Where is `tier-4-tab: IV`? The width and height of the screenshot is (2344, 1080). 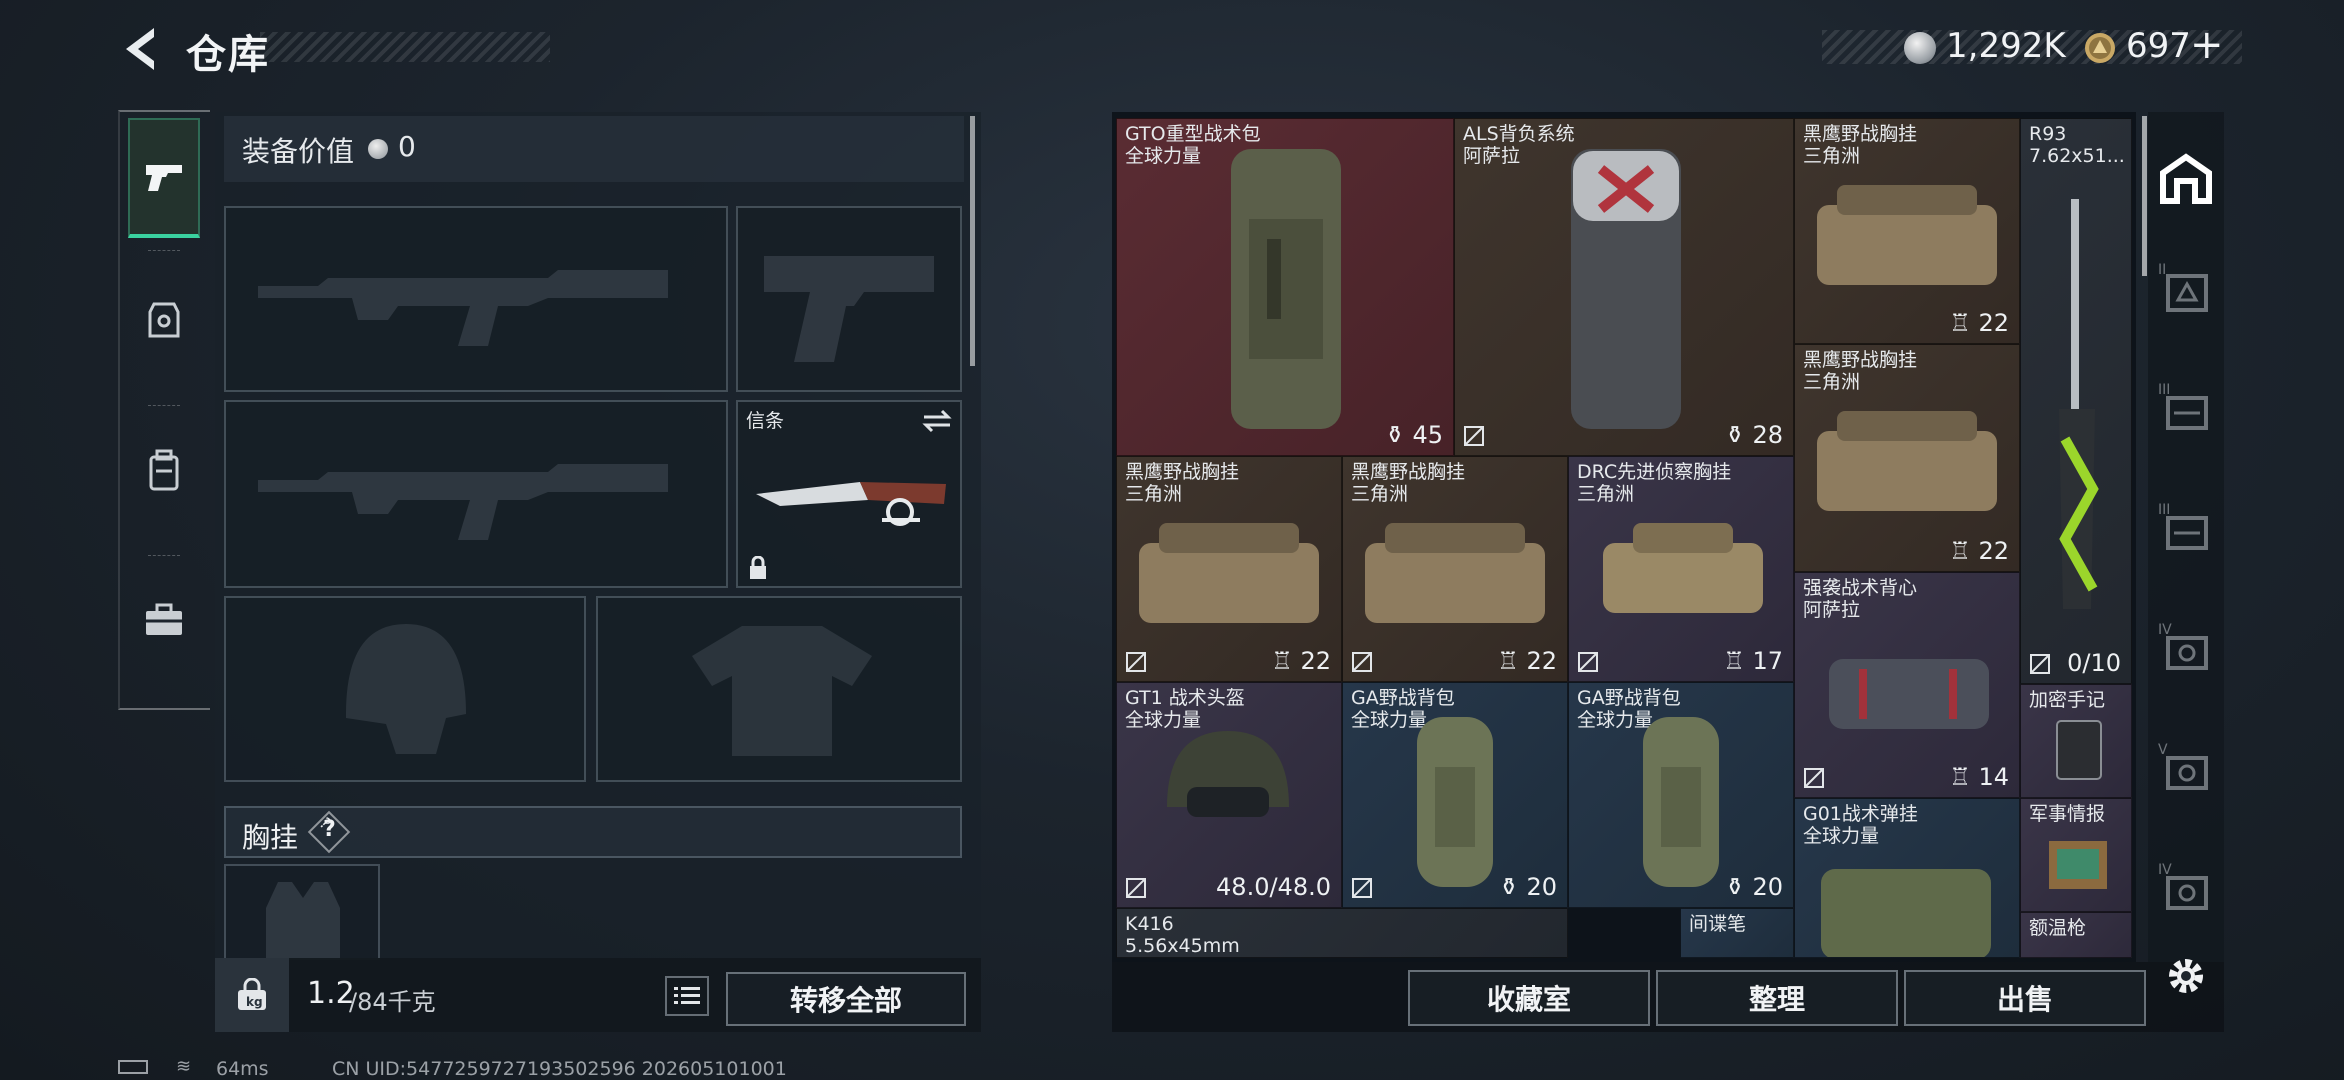 tier-4-tab: IV is located at coordinates (2186, 652).